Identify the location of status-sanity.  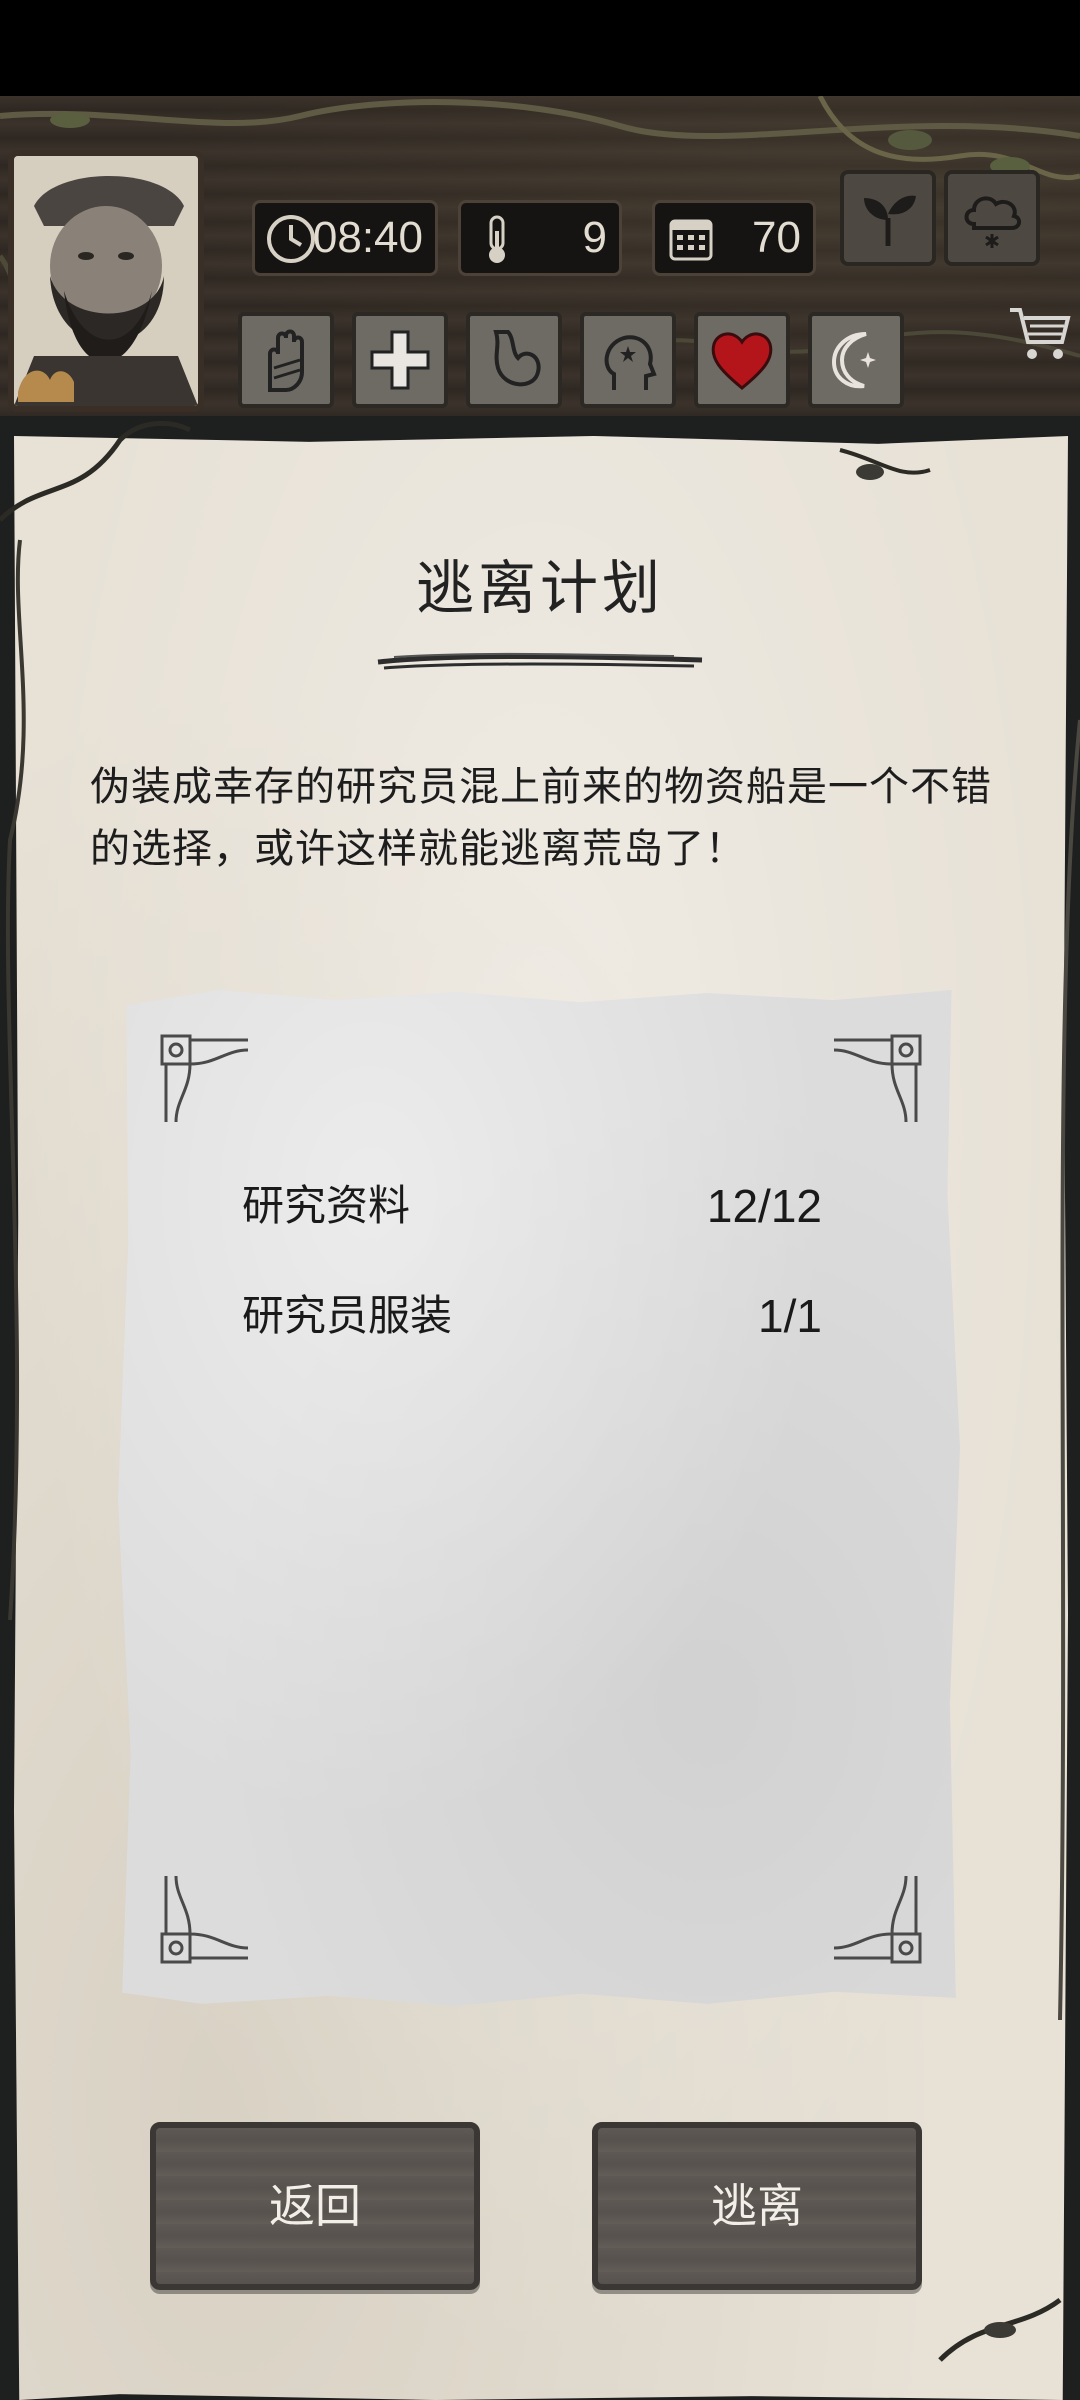
(628, 360).